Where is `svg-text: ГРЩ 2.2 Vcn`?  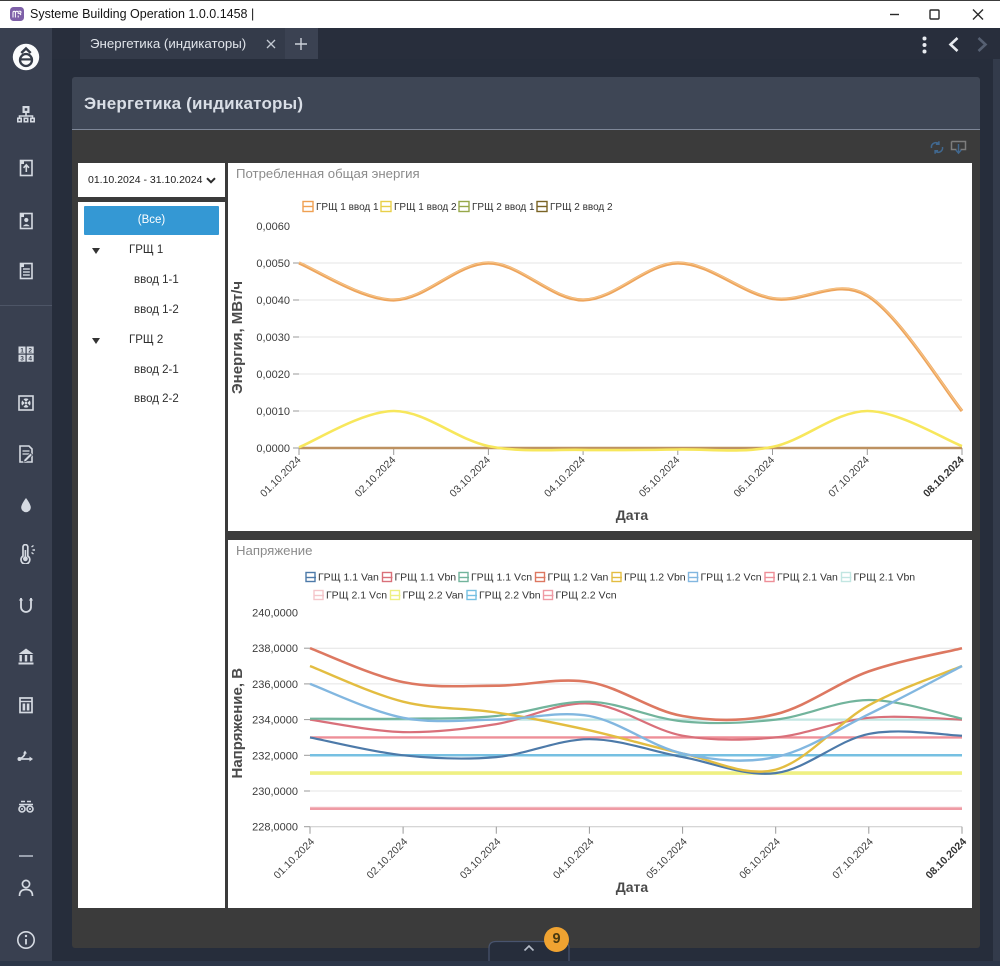 svg-text: ГРЩ 2.2 Vcn is located at coordinates (586, 596).